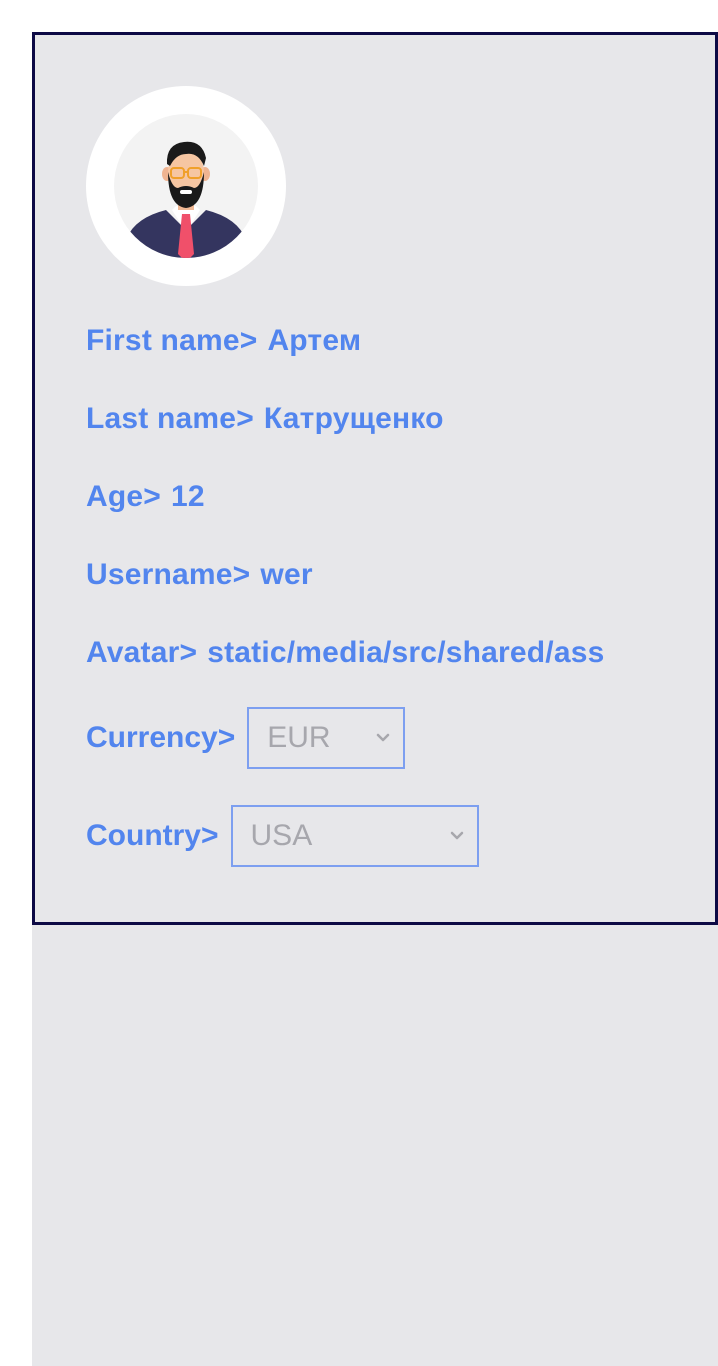  What do you see at coordinates (188, 496) in the screenshot?
I see `age-value: 12` at bounding box center [188, 496].